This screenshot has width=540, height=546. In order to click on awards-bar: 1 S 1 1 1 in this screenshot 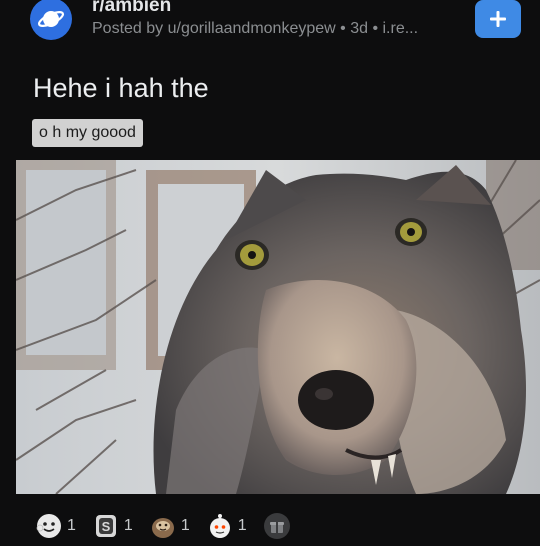, I will do `click(163, 526)`.